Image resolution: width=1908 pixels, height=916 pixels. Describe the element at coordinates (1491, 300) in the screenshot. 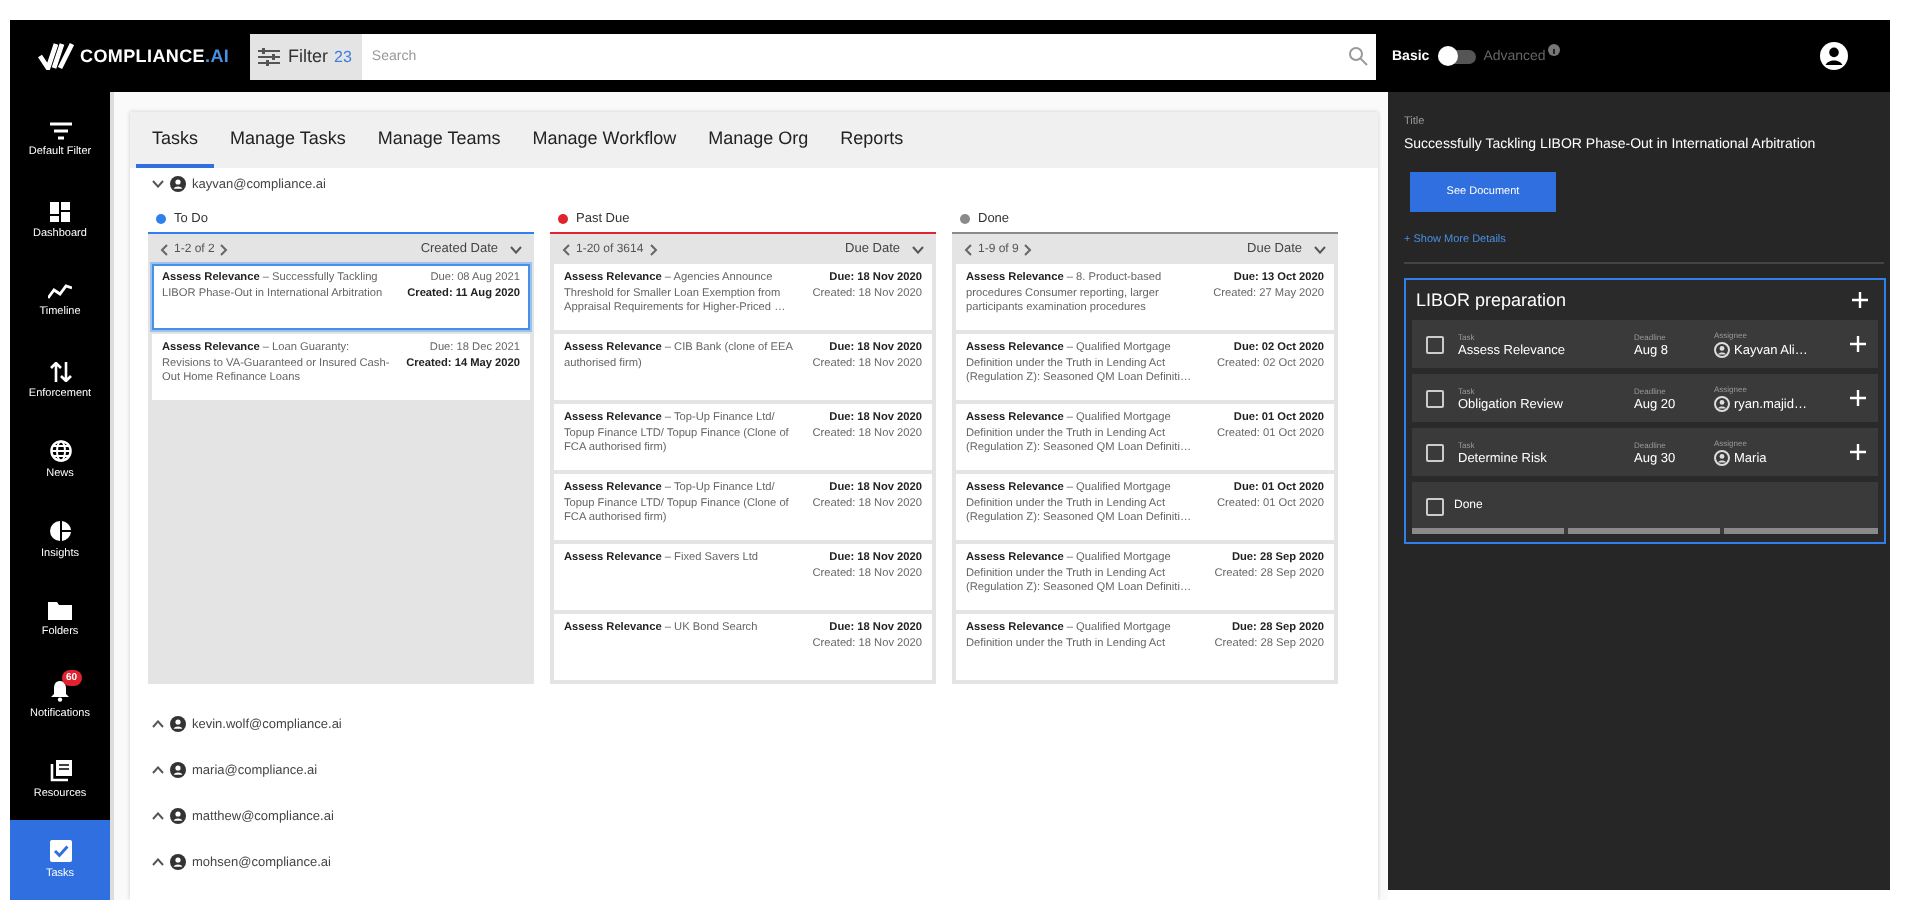

I see `checklist-title: LIBOR preparation` at that location.